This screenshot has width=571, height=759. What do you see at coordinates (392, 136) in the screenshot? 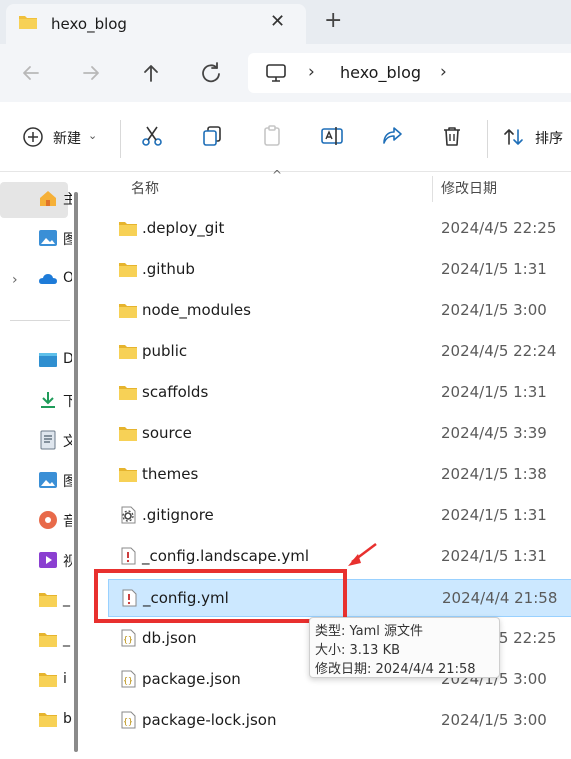
I see `share-icon` at bounding box center [392, 136].